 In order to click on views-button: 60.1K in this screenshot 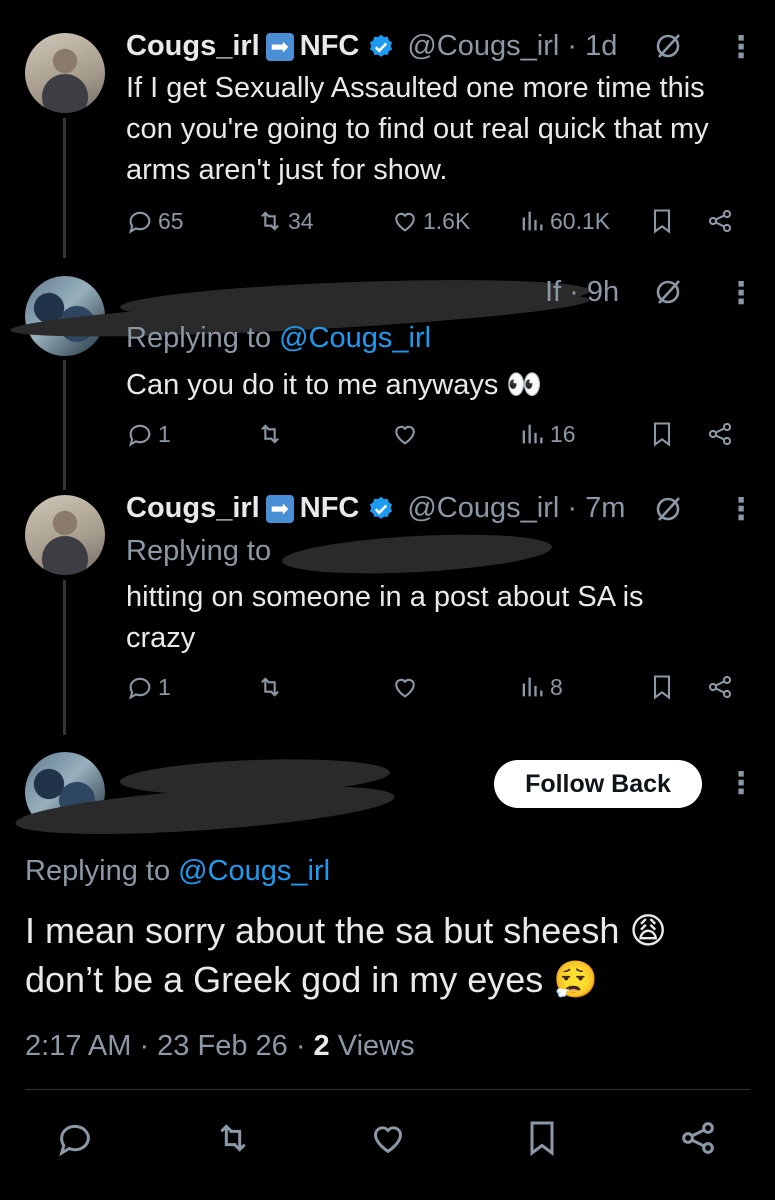, I will do `click(564, 221)`.